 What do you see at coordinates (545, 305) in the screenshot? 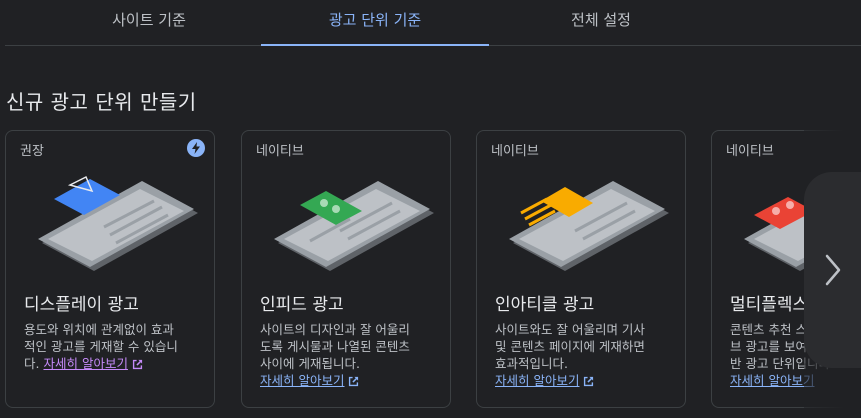
I see `card-title: 인아티클 광고` at bounding box center [545, 305].